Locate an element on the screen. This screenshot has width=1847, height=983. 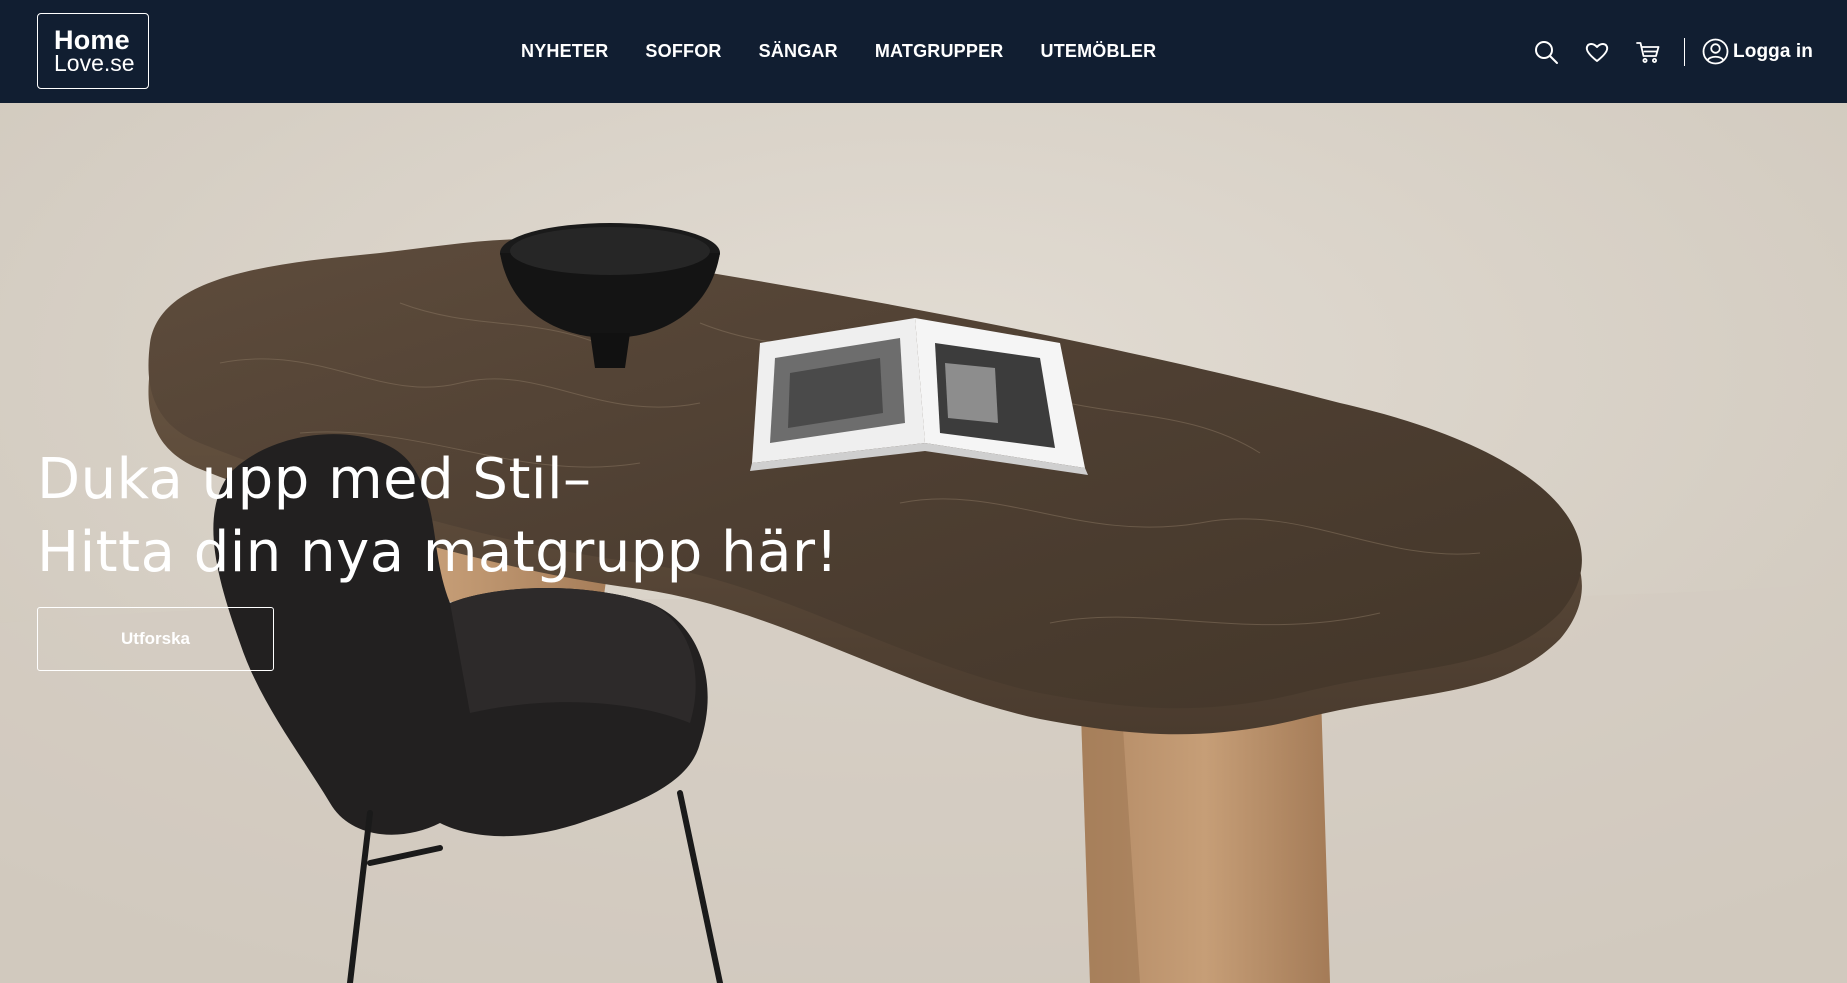
explore-button: Utforska is located at coordinates (155, 639).